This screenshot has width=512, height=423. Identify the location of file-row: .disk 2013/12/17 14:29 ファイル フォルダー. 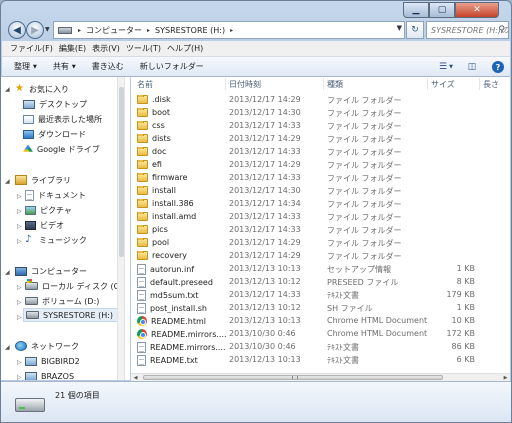
(320, 100).